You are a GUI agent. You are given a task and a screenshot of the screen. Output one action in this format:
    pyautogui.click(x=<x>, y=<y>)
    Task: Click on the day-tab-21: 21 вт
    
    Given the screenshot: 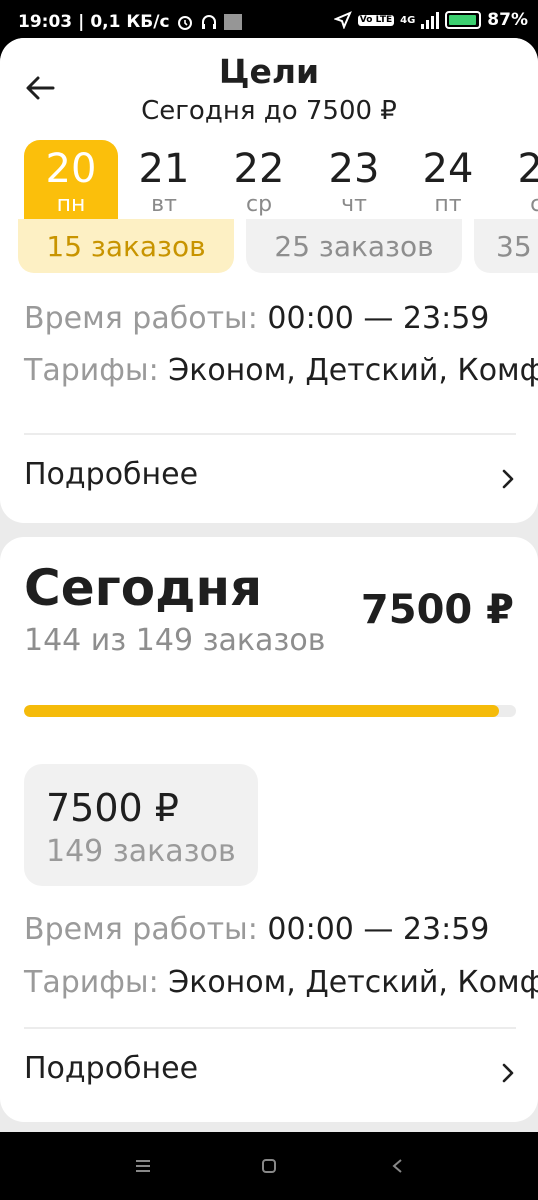 What is the action you would take?
    pyautogui.click(x=164, y=180)
    